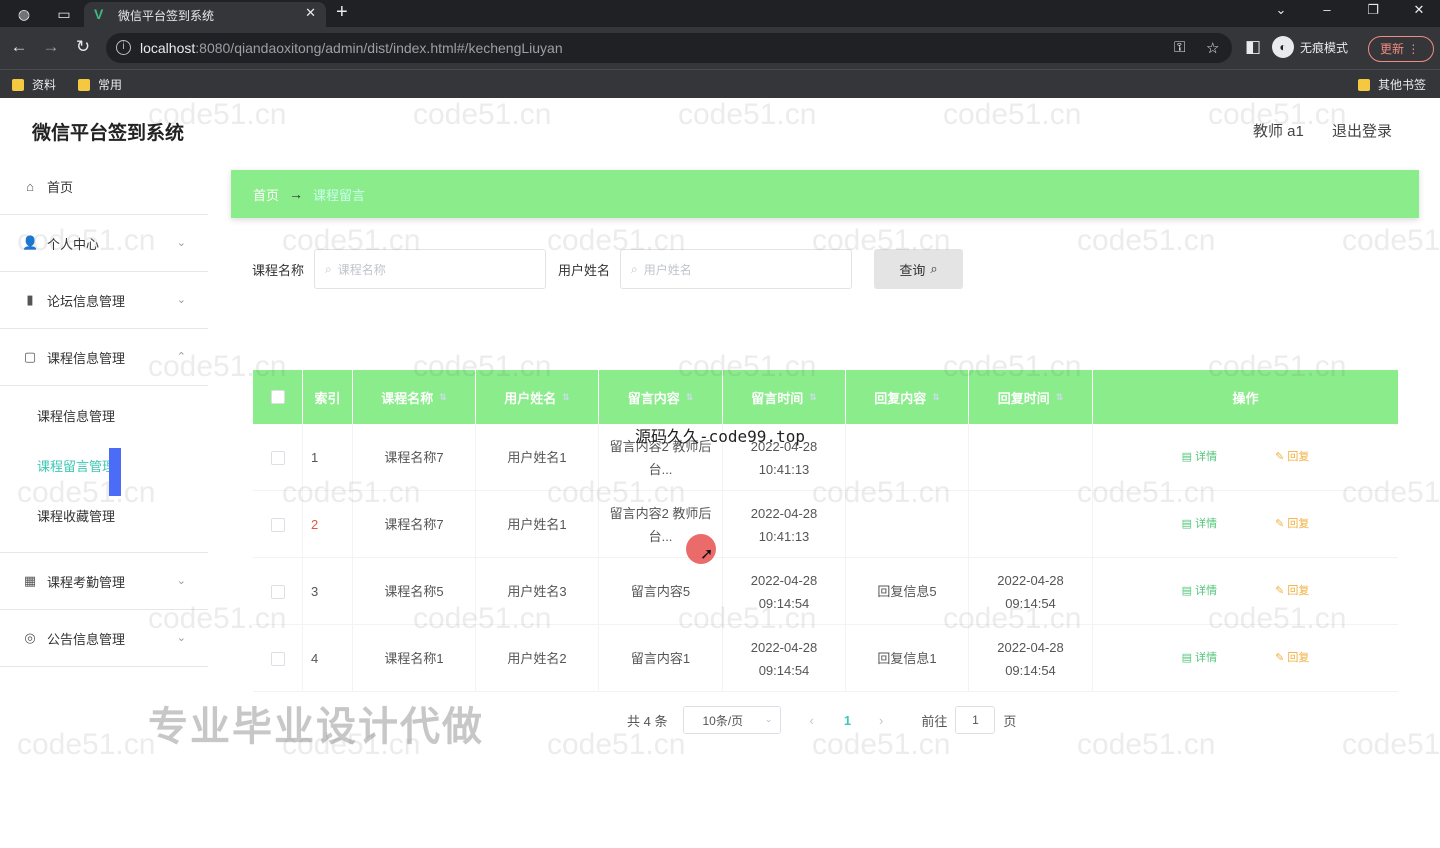 The height and width of the screenshot is (848, 1440). What do you see at coordinates (310, 13) in the screenshot?
I see `tab-close-icon: ✕` at bounding box center [310, 13].